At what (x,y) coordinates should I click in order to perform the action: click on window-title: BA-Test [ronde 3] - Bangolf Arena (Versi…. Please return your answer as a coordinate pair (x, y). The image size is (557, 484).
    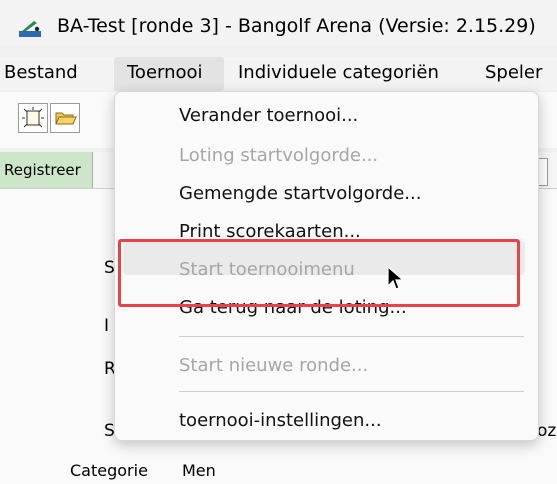
    Looking at the image, I should click on (296, 26).